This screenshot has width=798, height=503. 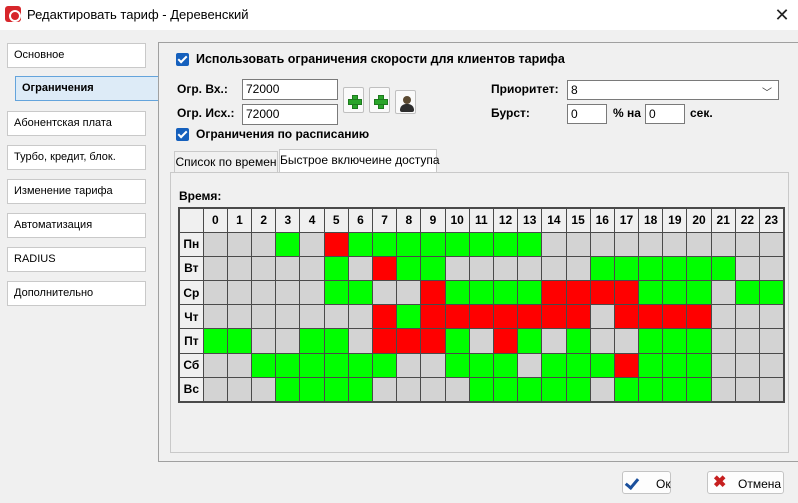 I want to click on in-limit-input: 72000, so click(x=290, y=89).